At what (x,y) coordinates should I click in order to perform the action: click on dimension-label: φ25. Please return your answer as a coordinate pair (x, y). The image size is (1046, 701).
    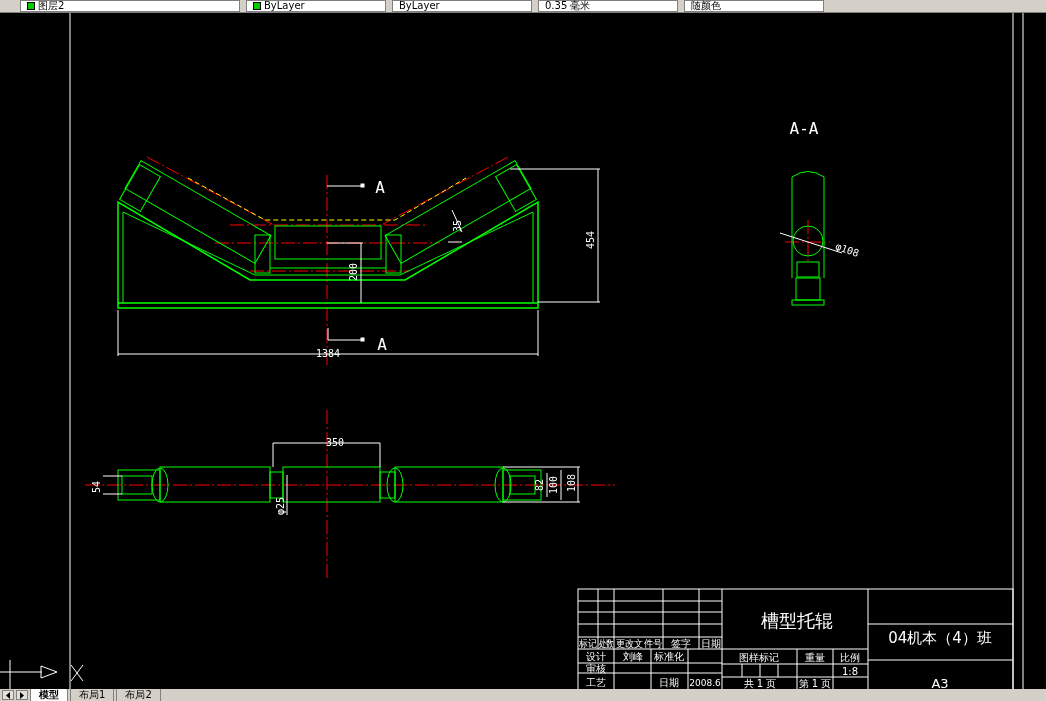
    Looking at the image, I should click on (280, 506).